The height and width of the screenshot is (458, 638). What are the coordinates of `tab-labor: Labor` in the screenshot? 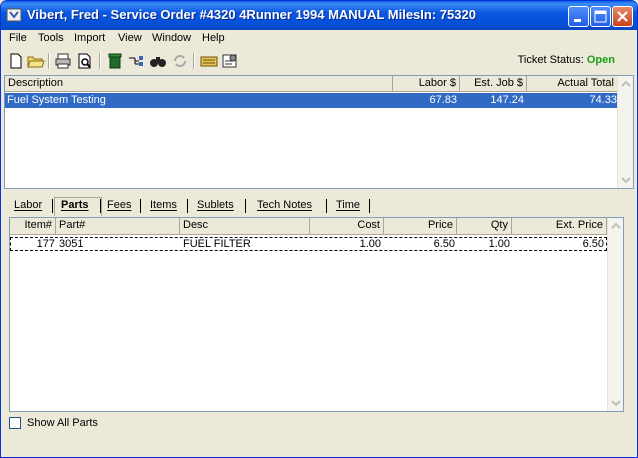 It's located at (28, 205).